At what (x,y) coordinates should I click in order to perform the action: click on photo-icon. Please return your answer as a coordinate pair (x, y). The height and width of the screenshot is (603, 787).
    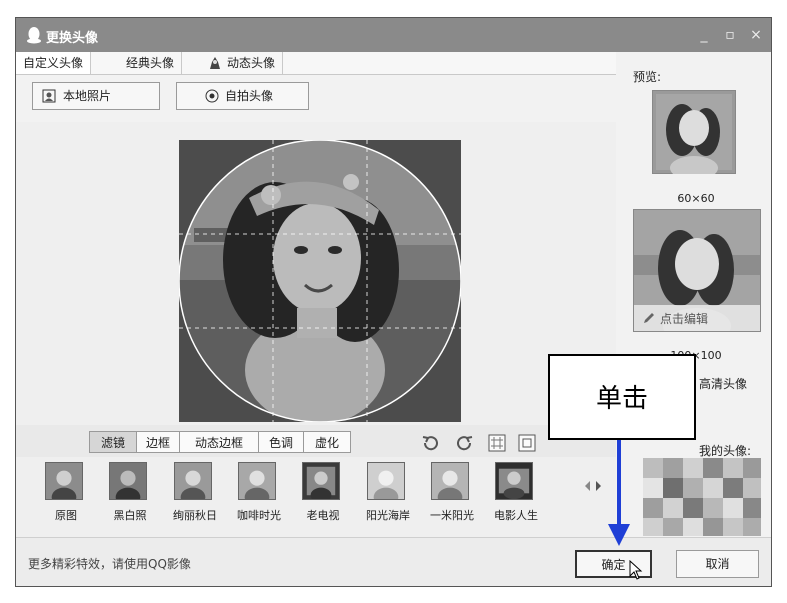
    Looking at the image, I should click on (49, 96).